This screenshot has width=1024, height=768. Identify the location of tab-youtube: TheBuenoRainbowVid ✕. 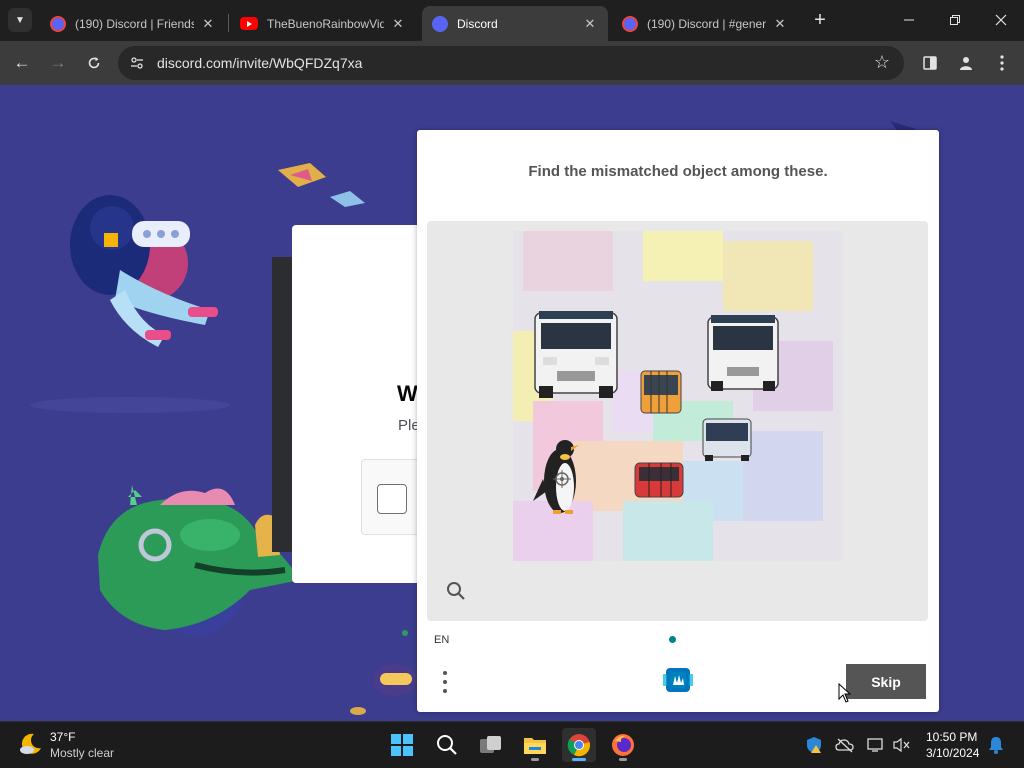
(323, 23).